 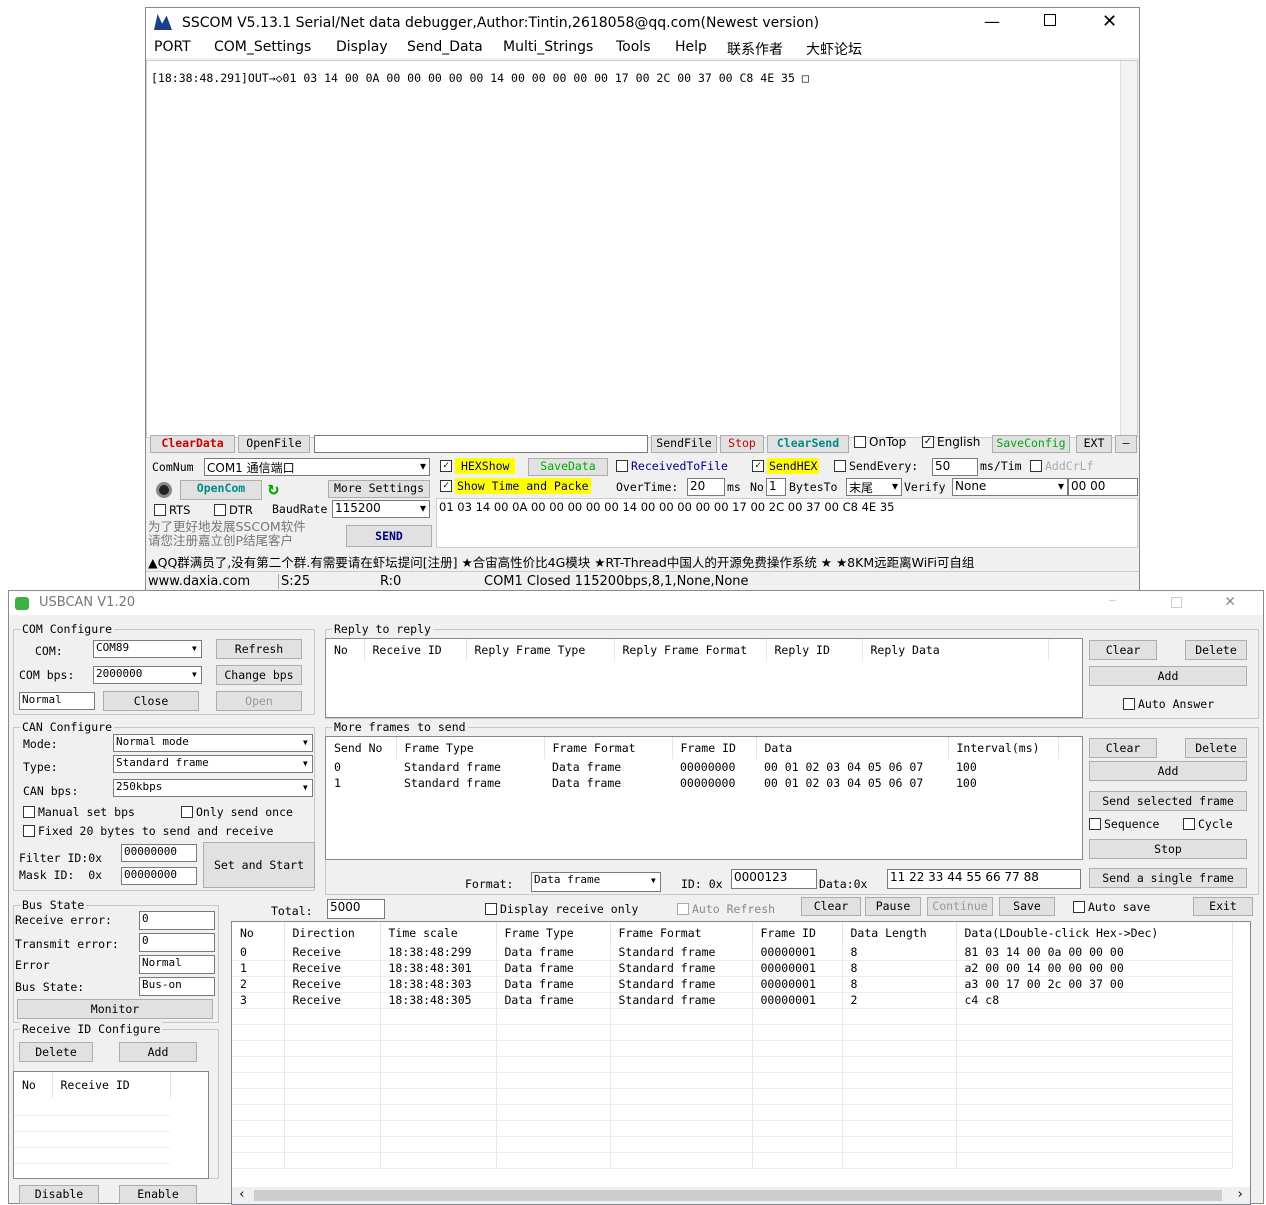 I want to click on format-select: Data frame, so click(x=596, y=882).